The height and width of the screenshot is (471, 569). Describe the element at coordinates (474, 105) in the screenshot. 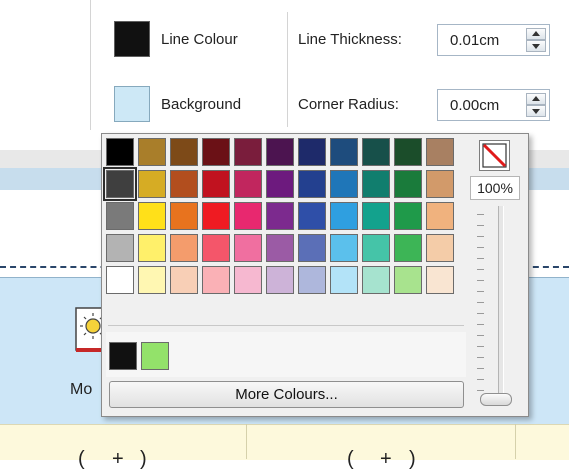

I see `corner-radius-value: 0.00cm` at that location.